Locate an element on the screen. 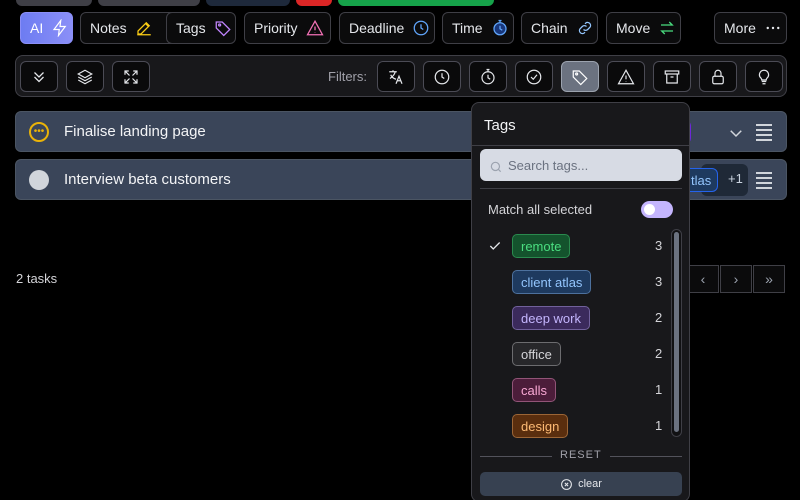 This screenshot has width=800, height=500. chevron-down-icon is located at coordinates (736, 133).